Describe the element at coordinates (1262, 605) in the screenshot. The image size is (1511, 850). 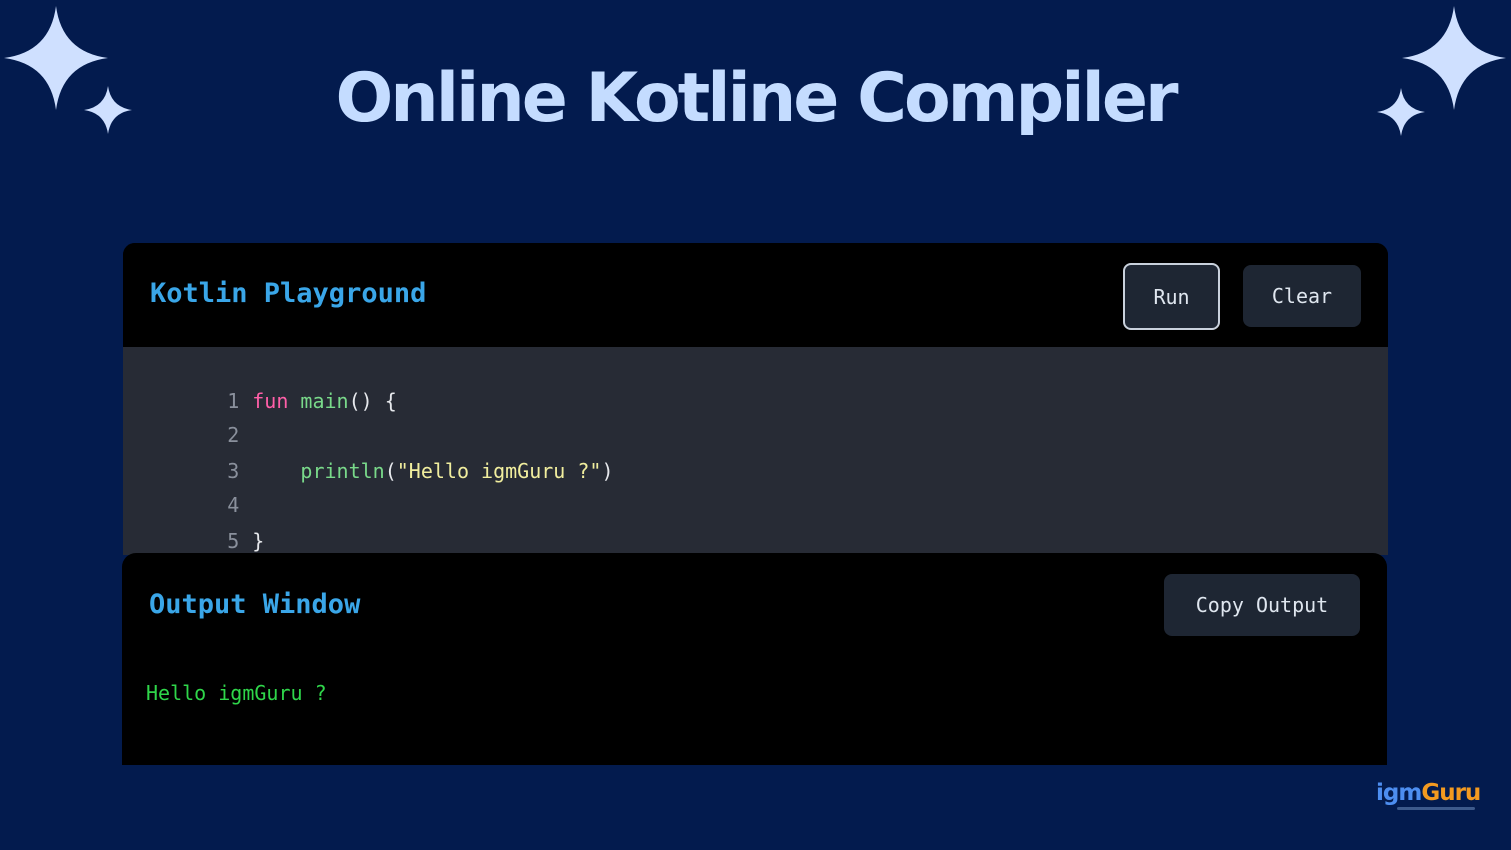
I see `copy-output-button: Copy Output` at that location.